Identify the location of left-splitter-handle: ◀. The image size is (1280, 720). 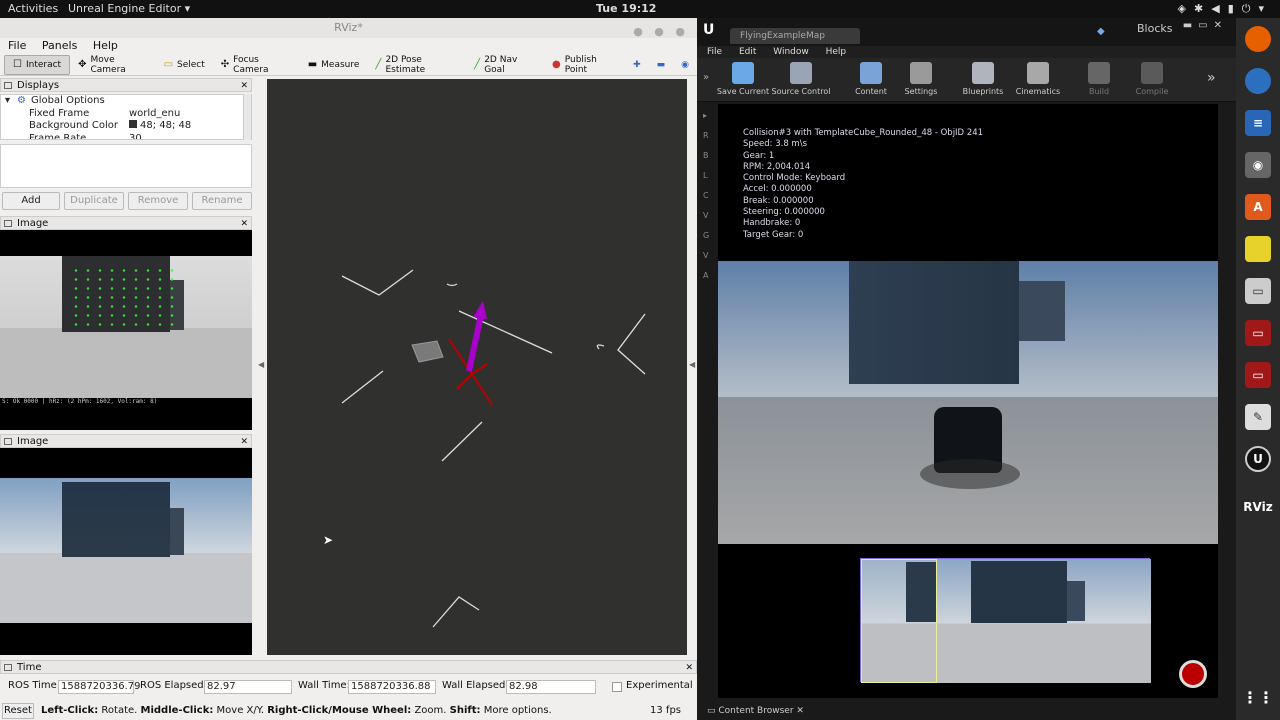
(261, 365).